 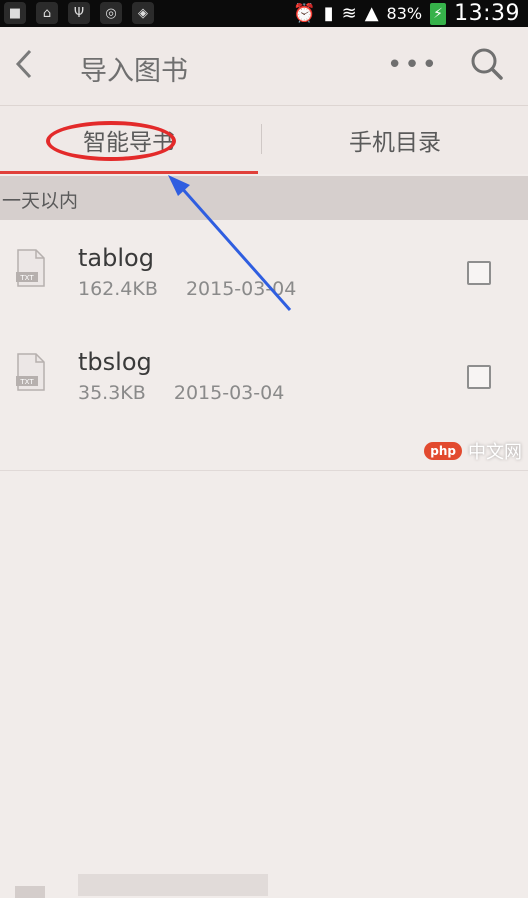 What do you see at coordinates (115, 362) in the screenshot?
I see `file-name: tbslog` at bounding box center [115, 362].